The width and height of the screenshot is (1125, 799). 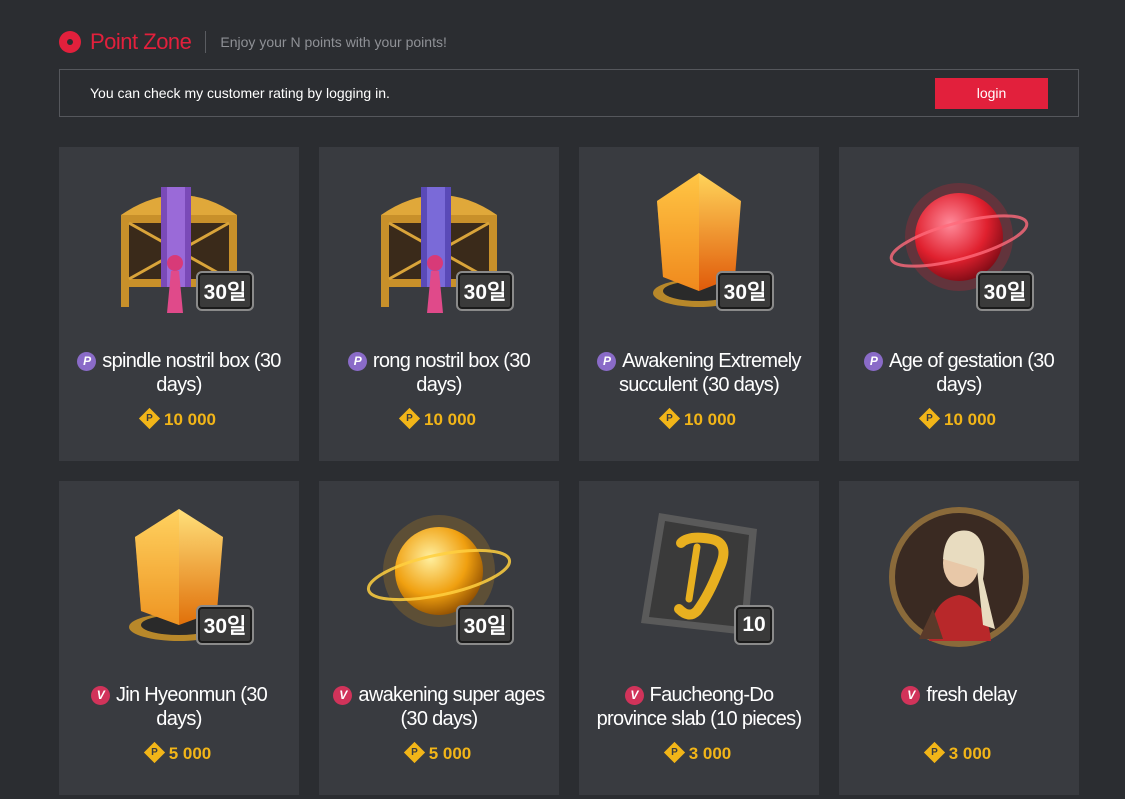 What do you see at coordinates (699, 707) in the screenshot?
I see `product-title: V Faucheong-Do province slab (10 pieces)` at bounding box center [699, 707].